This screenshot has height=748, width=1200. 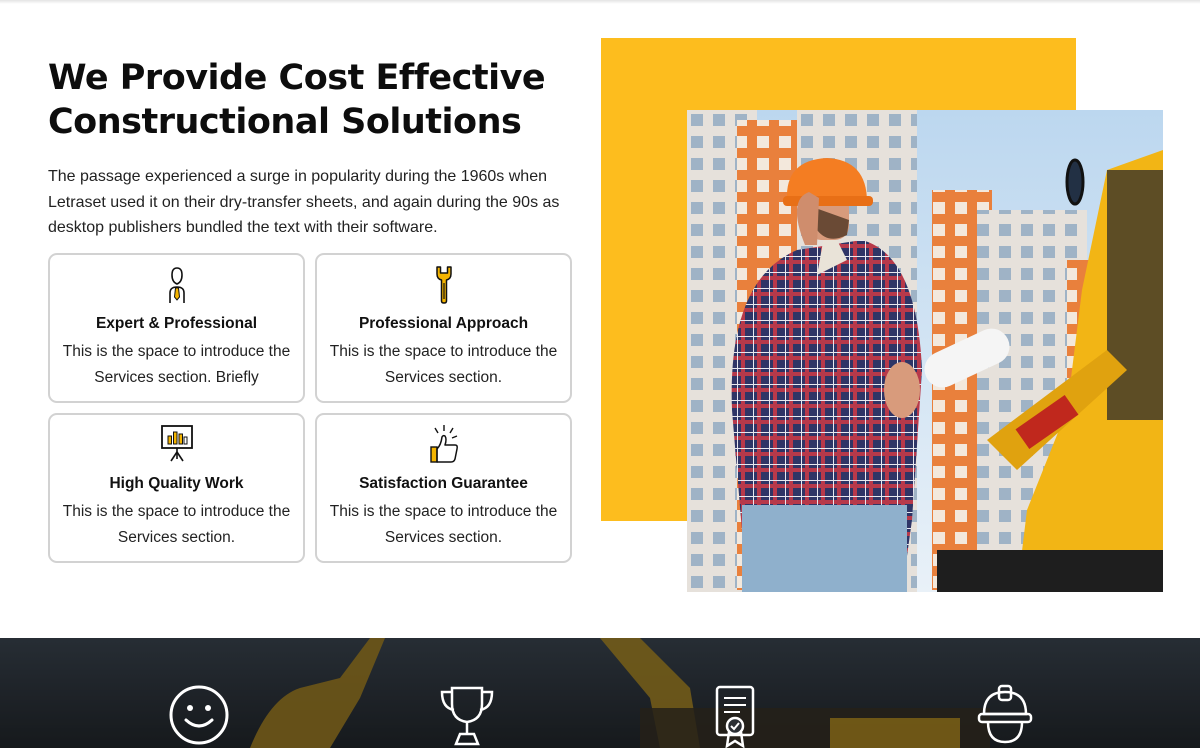 I want to click on heading-line-1: We Provide Cost Effective, so click(x=297, y=78).